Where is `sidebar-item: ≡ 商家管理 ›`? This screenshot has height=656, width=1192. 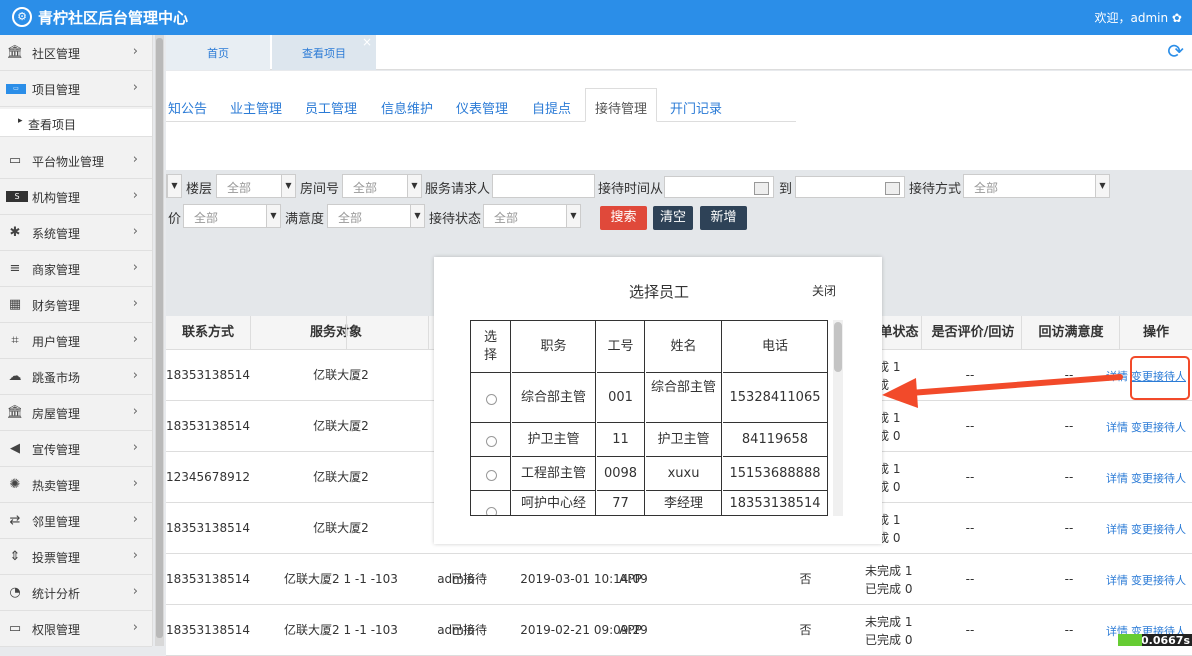 sidebar-item: ≡ 商家管理 › is located at coordinates (76, 269).